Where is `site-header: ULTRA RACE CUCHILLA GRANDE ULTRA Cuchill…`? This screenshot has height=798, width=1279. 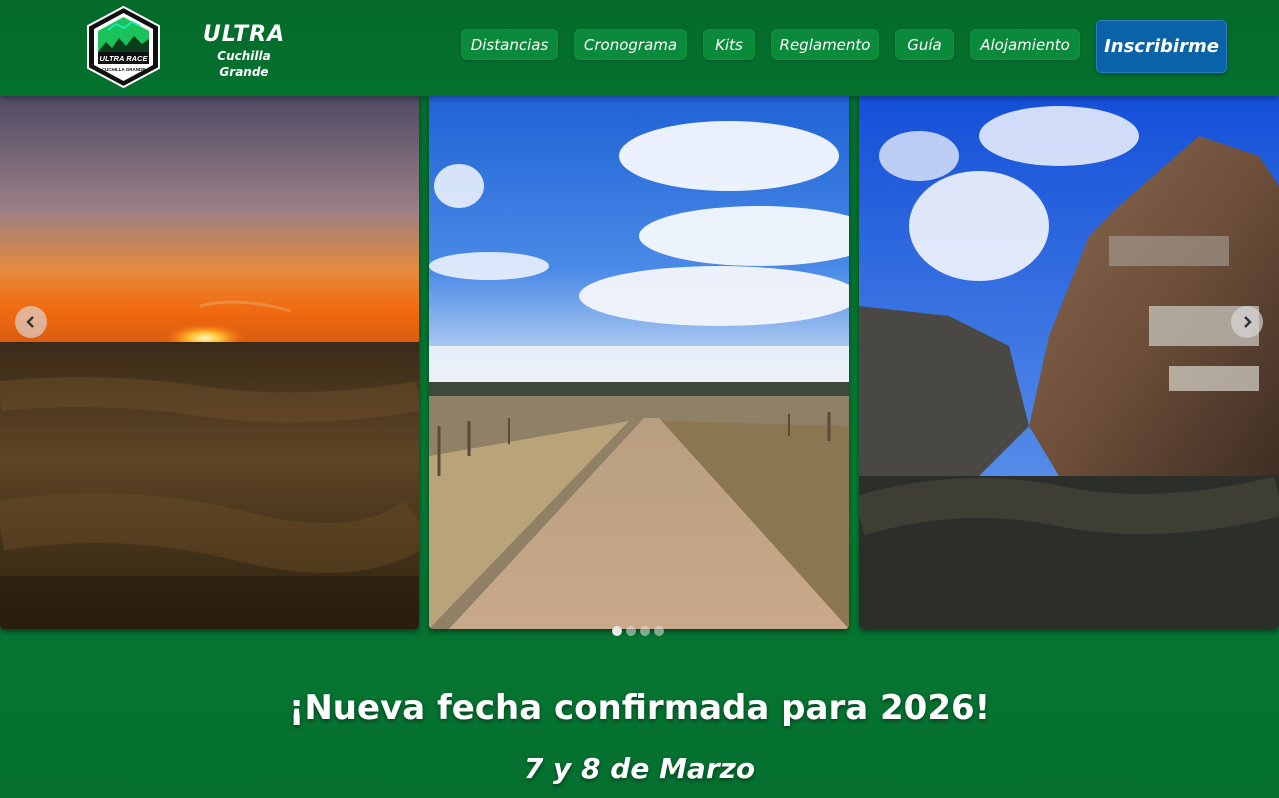 site-header: ULTRA RACE CUCHILLA GRANDE ULTRA Cuchill… is located at coordinates (639, 48).